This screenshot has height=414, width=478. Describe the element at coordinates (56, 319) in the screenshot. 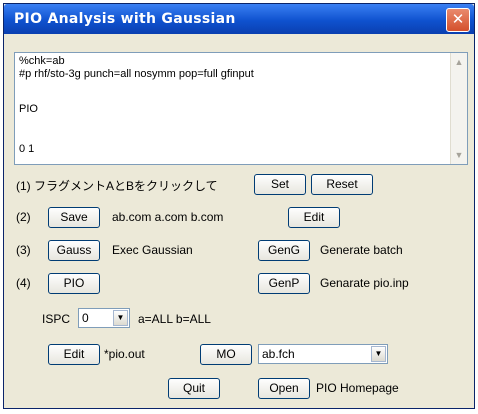

I see `ispc-label: ISPC` at that location.